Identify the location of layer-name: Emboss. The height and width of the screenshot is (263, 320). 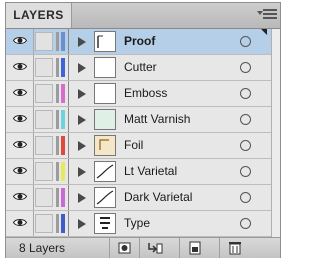
(145, 93).